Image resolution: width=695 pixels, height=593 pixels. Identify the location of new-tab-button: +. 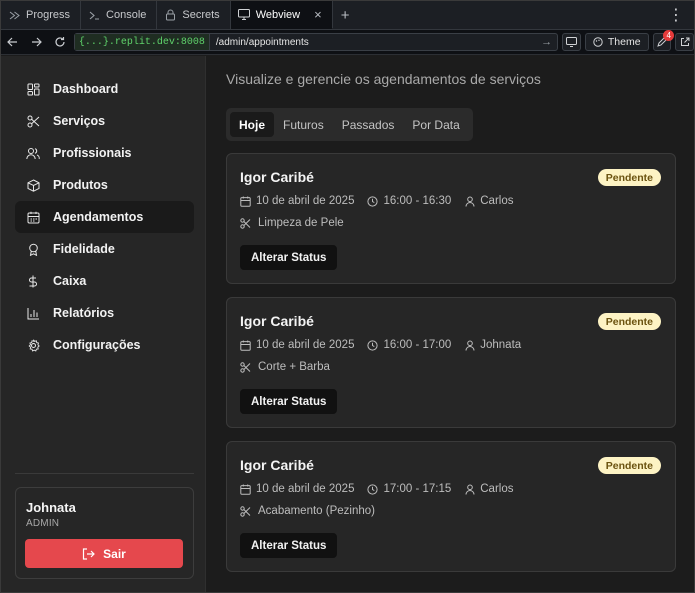
(345, 15).